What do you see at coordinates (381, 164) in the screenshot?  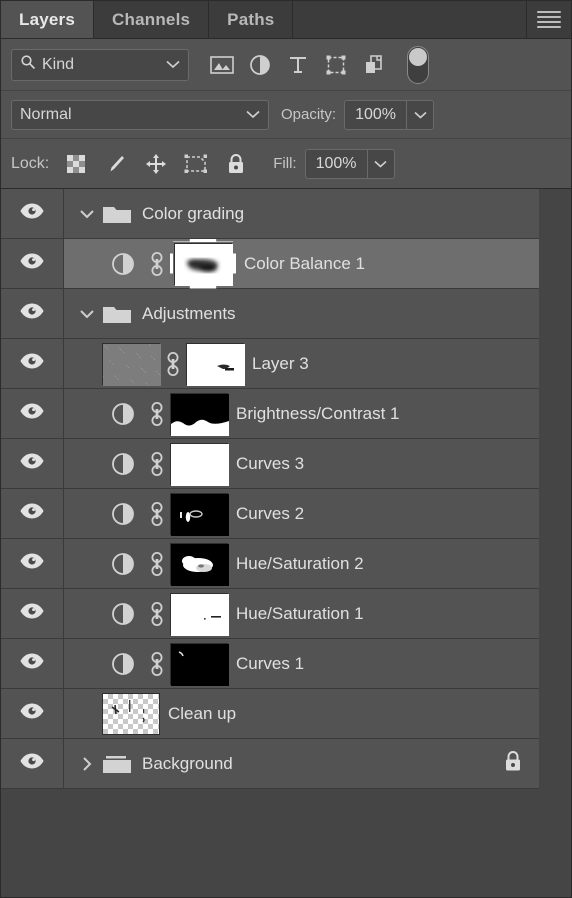 I see `fill-dropdown-icon` at bounding box center [381, 164].